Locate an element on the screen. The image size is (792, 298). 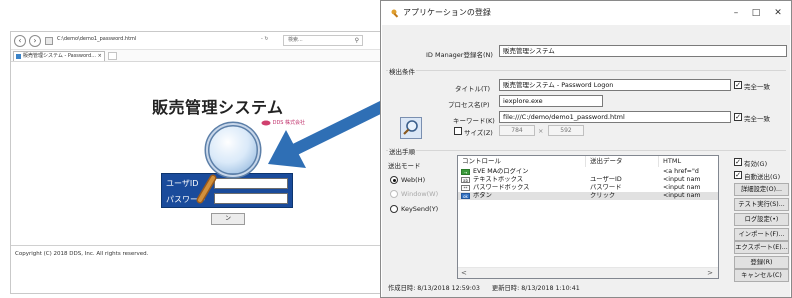
magnifier-icon is located at coordinates (229, 162).